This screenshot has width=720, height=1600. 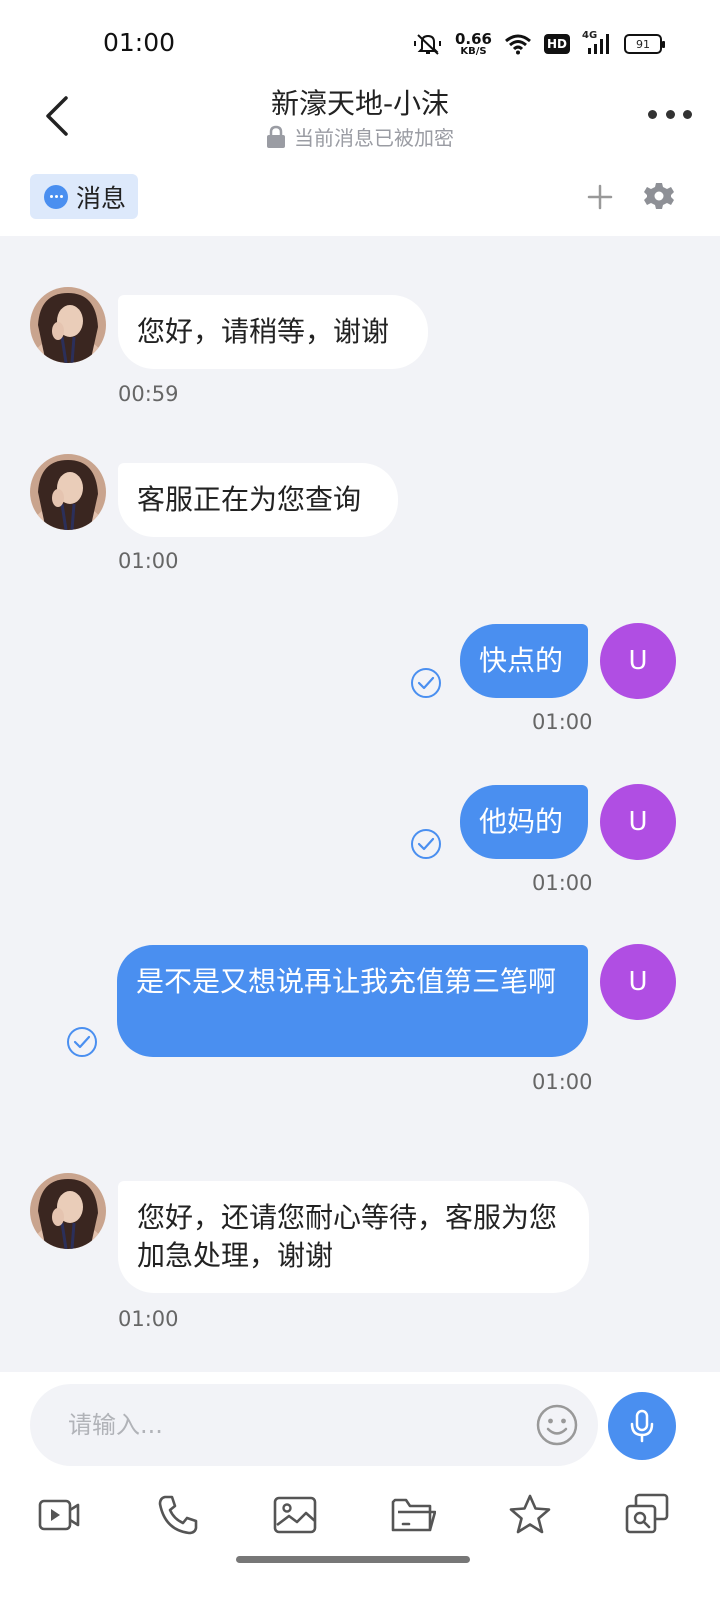 What do you see at coordinates (273, 332) in the screenshot?
I see `message-bubble-incoming: 您好，请稍等，谢谢` at bounding box center [273, 332].